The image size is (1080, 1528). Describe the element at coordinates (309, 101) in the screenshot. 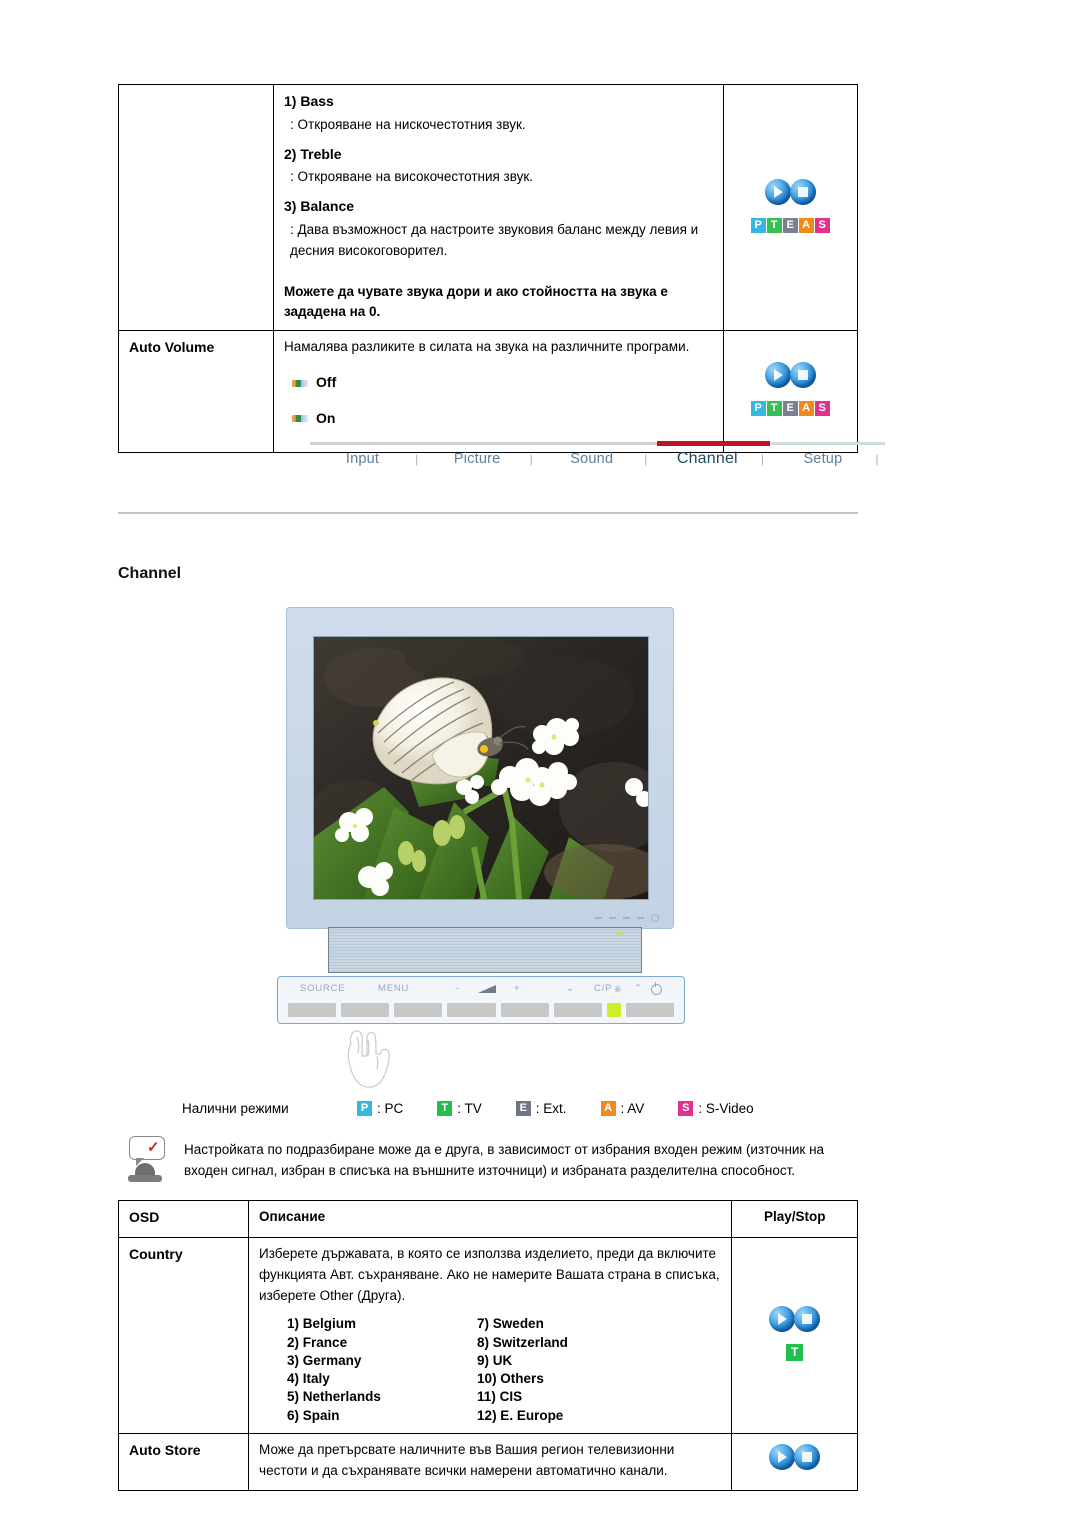

I see `item-bass-head: 1) Bass` at that location.